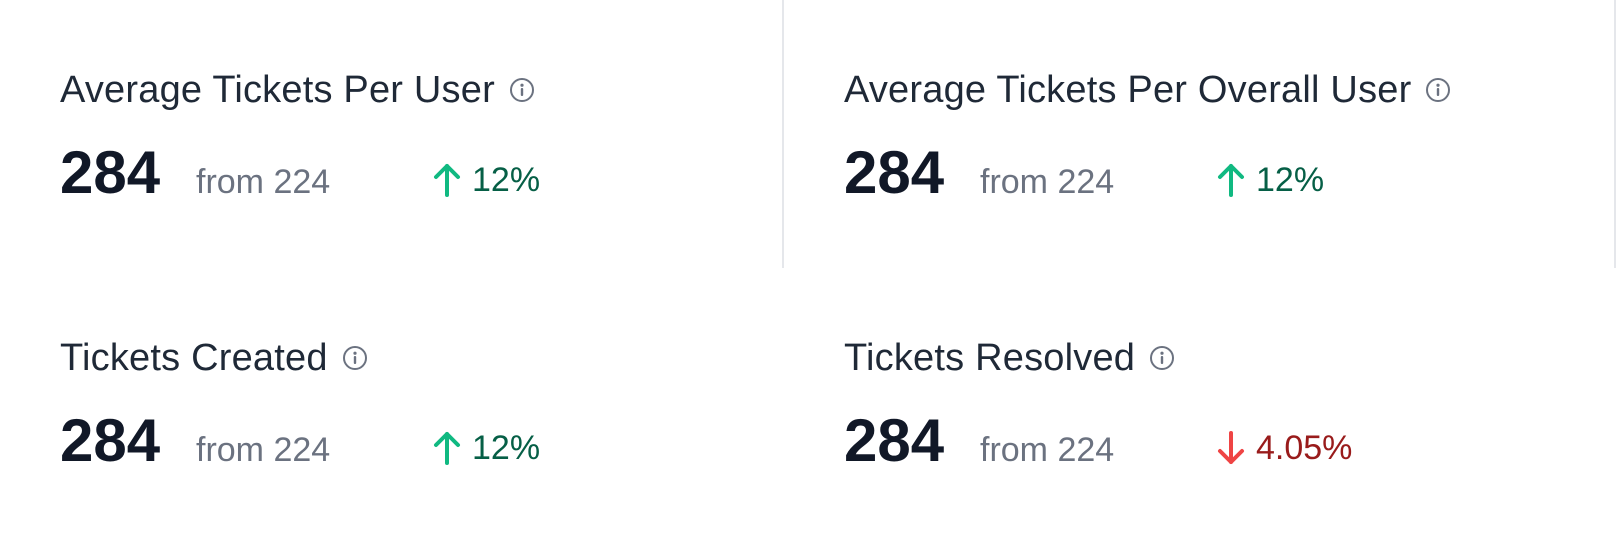 This screenshot has width=1616, height=554. I want to click on stat-title: Average Tickets Per User, so click(277, 89).